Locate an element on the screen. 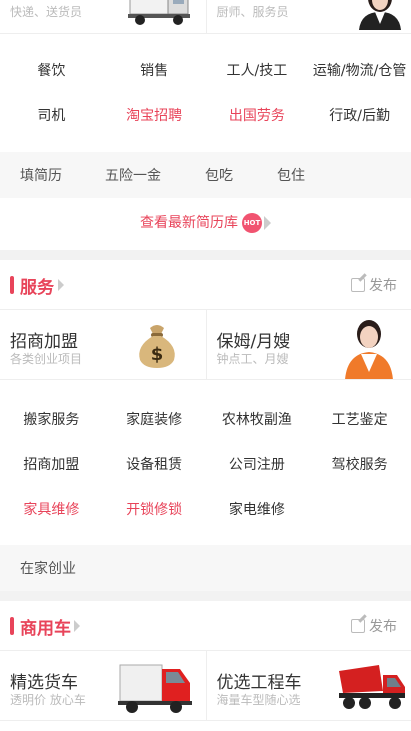 This screenshot has height=731, width=411. cargo-truck-icon is located at coordinates (155, 688).